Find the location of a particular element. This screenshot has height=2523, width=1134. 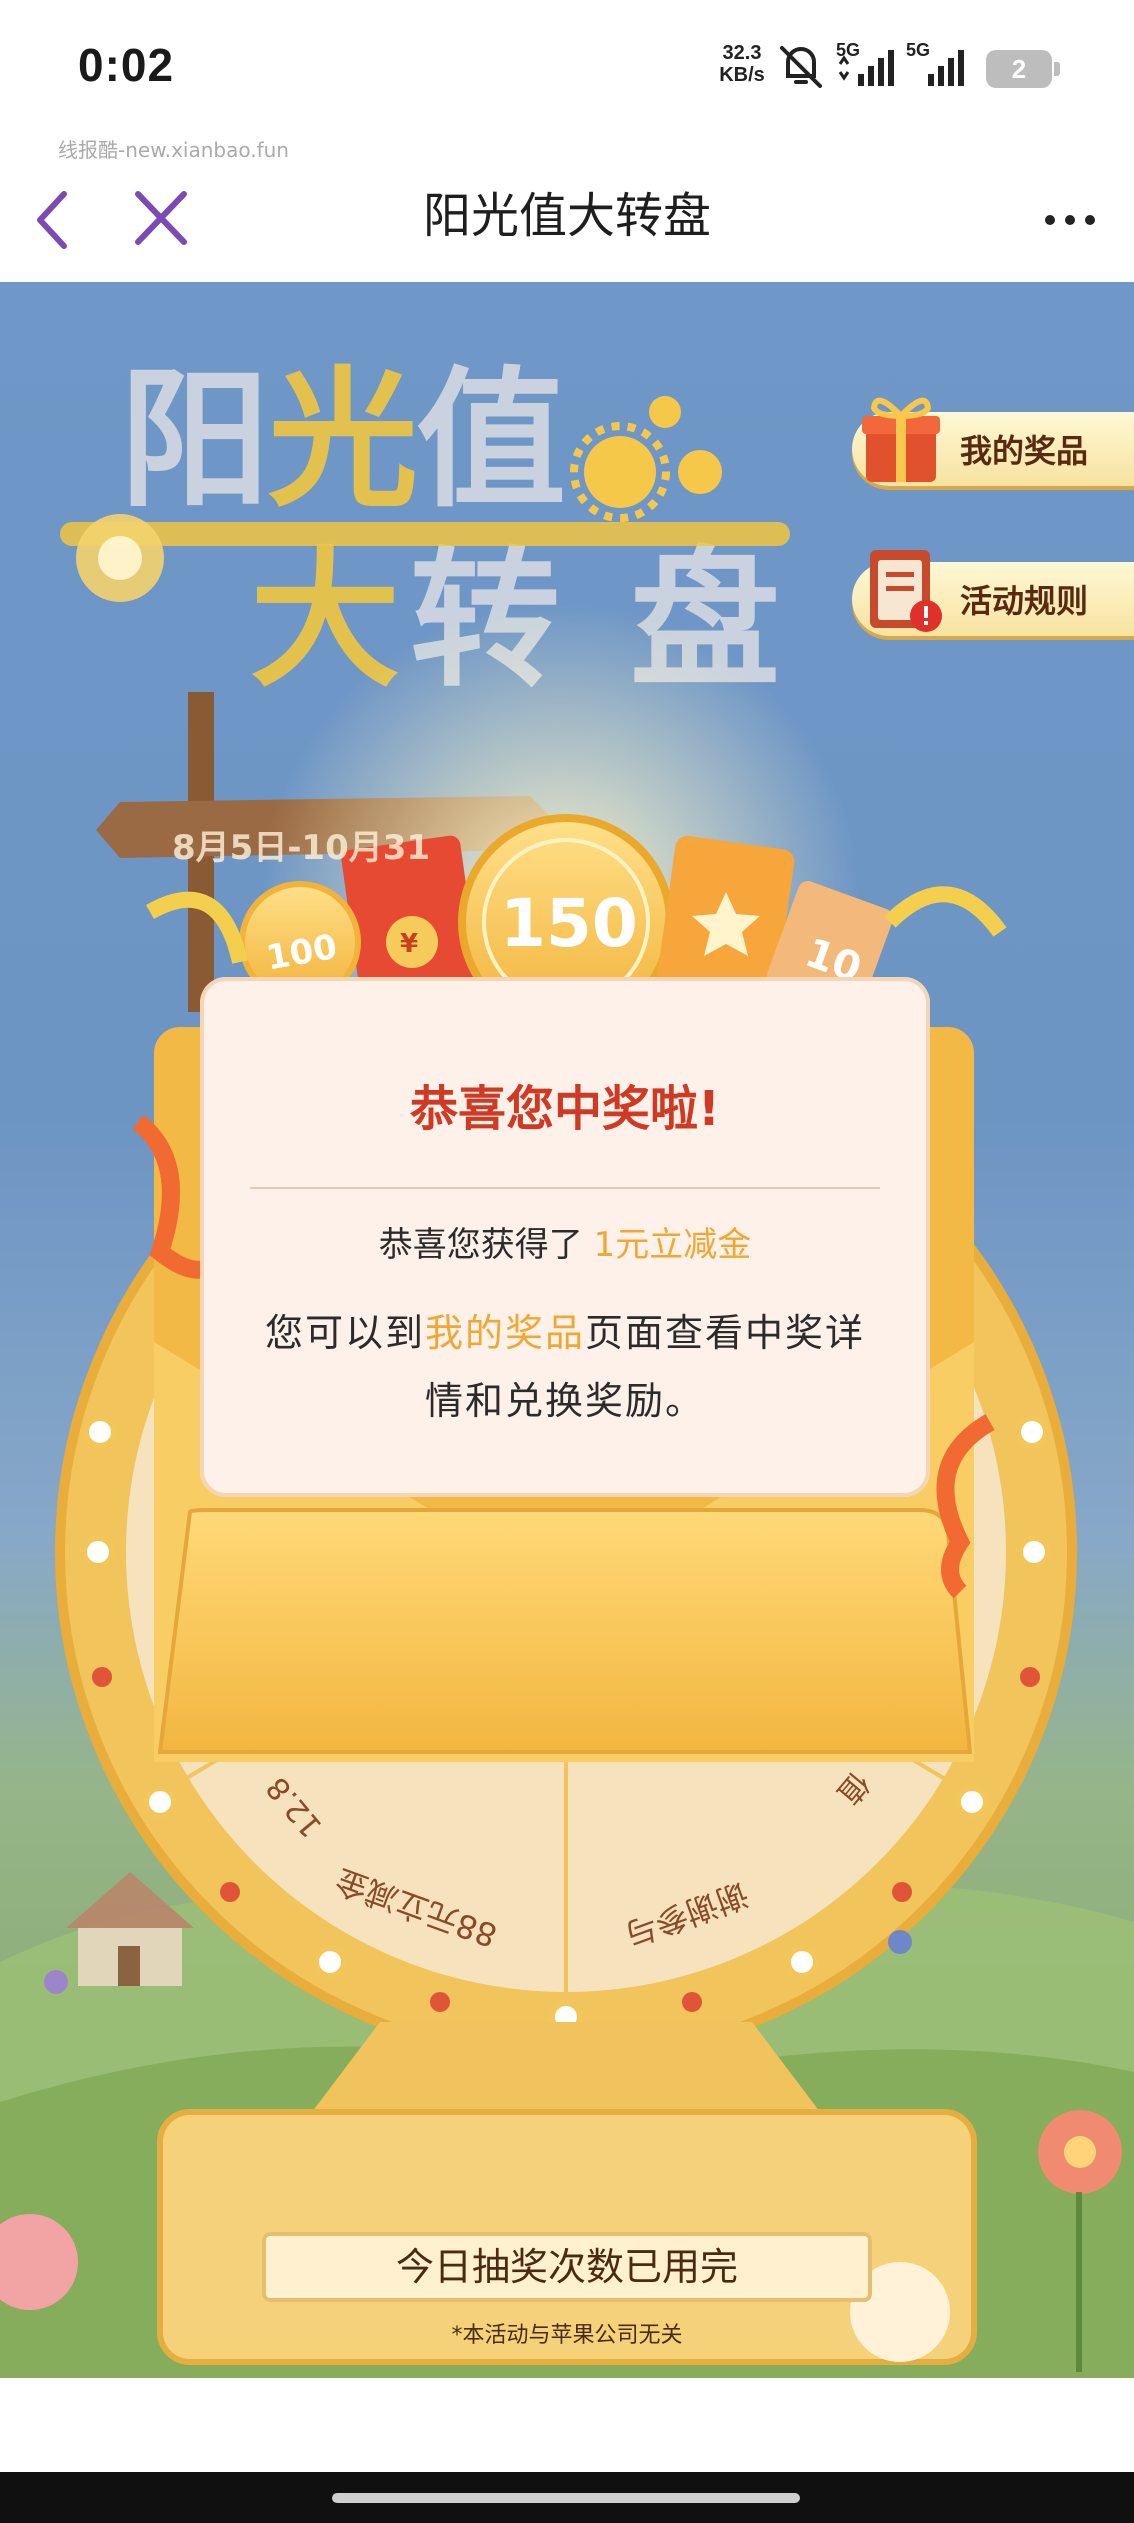

signal-1-label: 5G is located at coordinates (848, 50).